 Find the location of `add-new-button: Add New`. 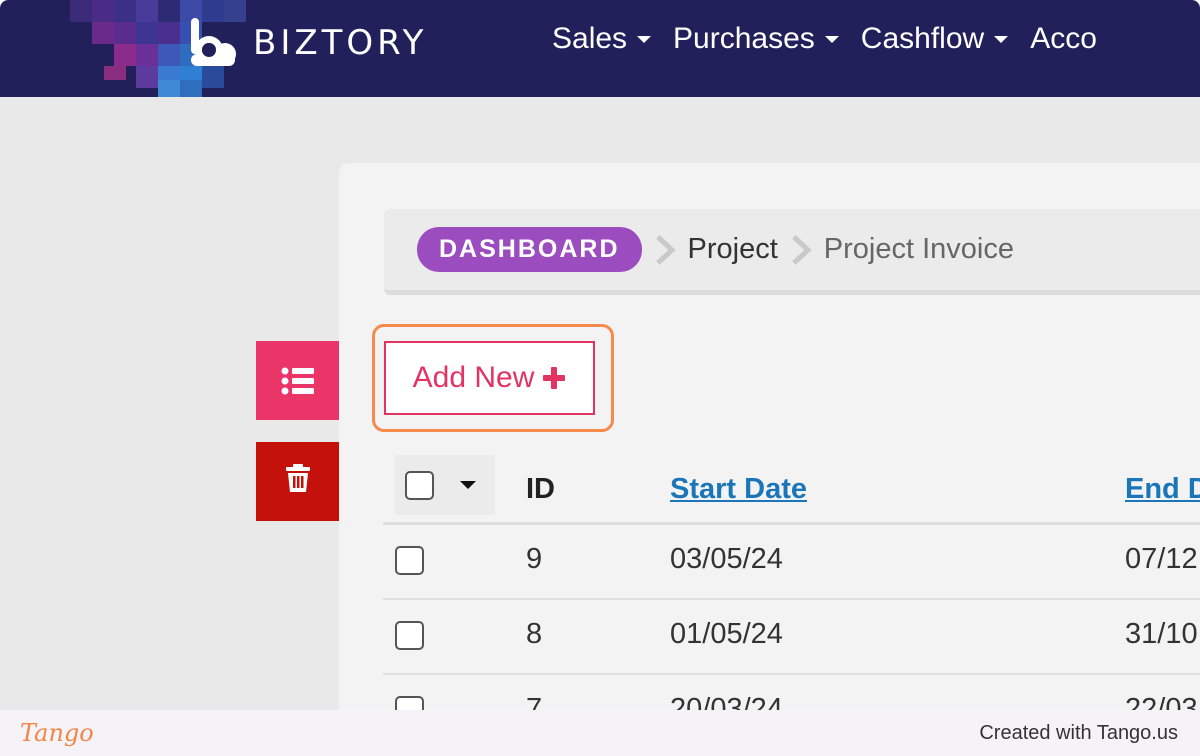

add-new-button: Add New is located at coordinates (489, 378).